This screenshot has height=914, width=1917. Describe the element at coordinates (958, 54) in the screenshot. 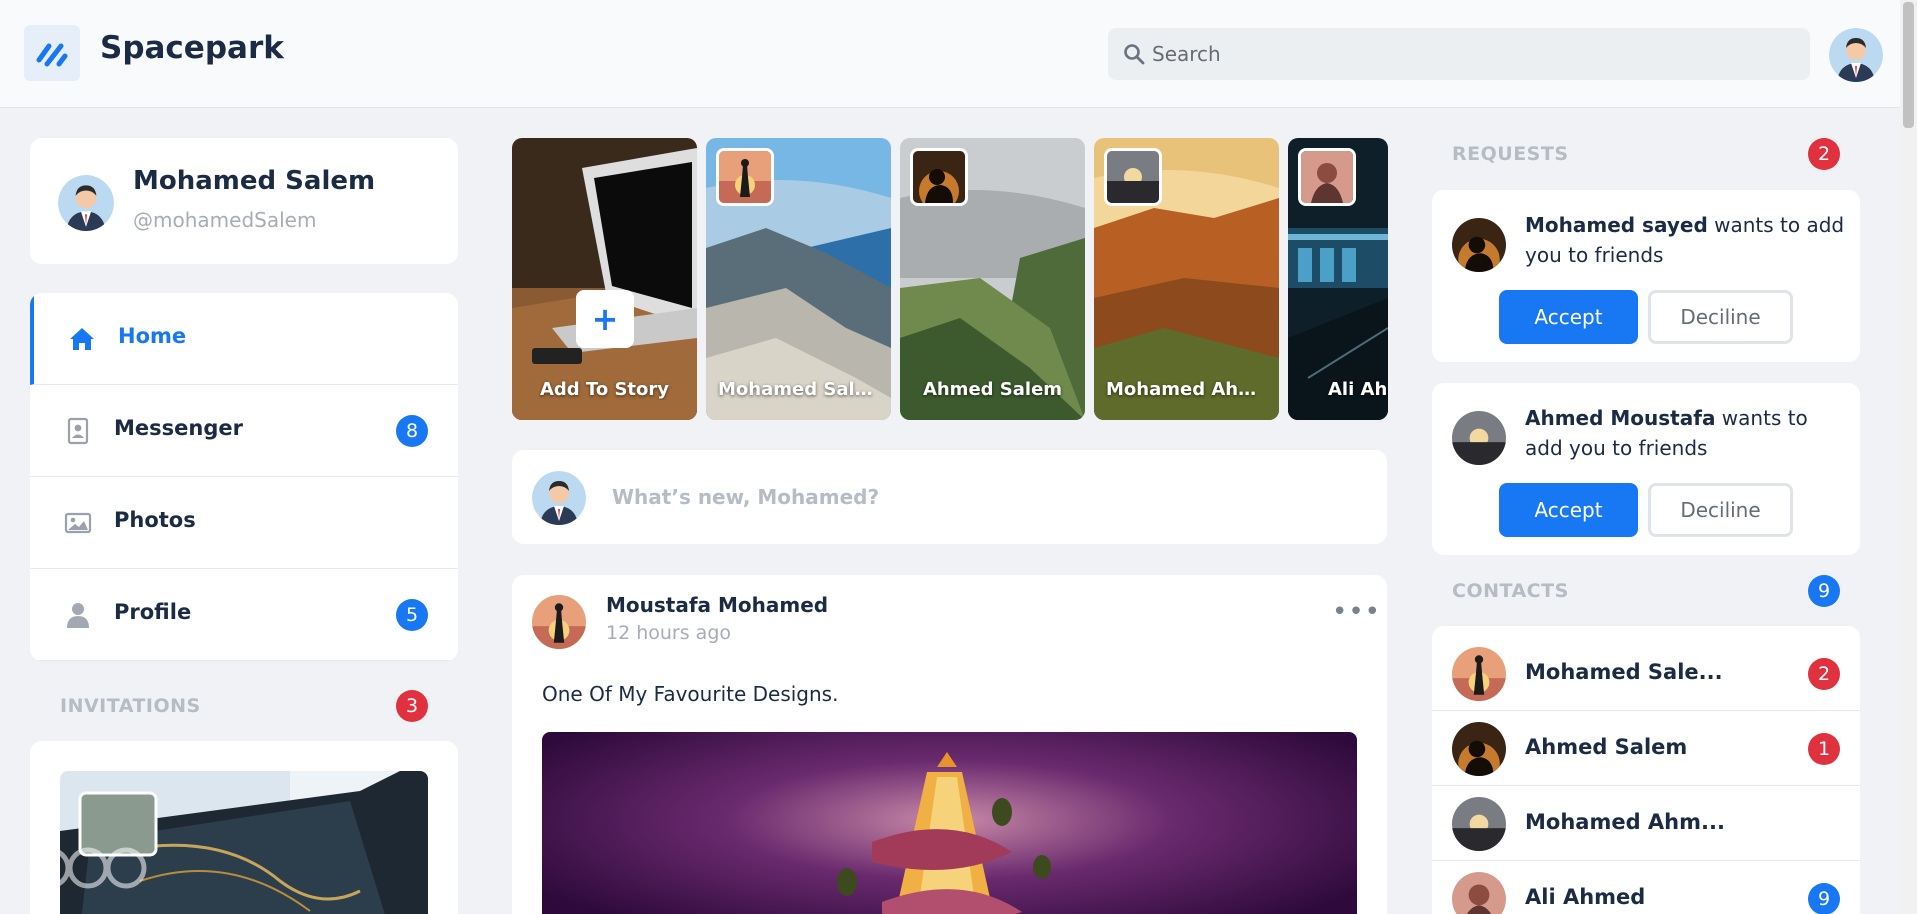

I see `top-header: Spacepark` at that location.